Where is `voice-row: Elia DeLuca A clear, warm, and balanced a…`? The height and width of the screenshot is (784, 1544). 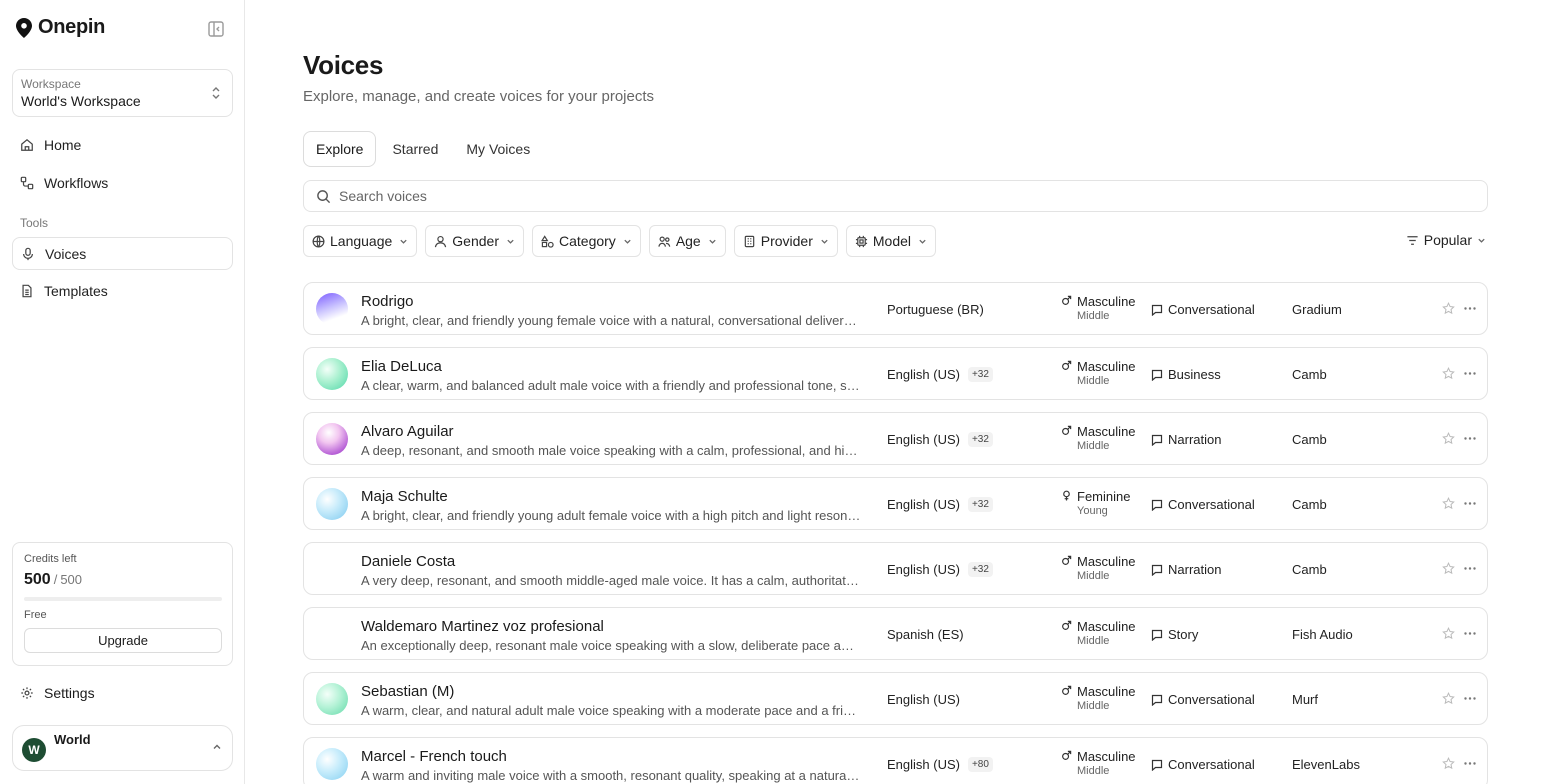
voice-row: Elia DeLuca A clear, warm, and balanced a… is located at coordinates (895, 373).